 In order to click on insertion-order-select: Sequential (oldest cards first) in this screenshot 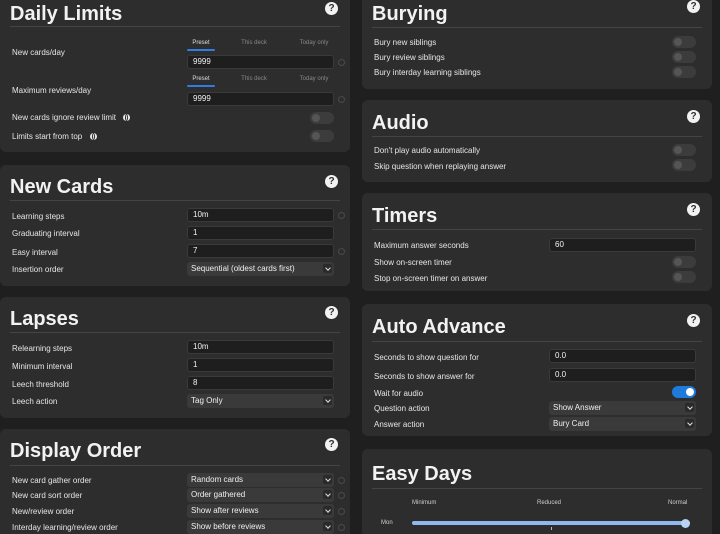, I will do `click(260, 269)`.